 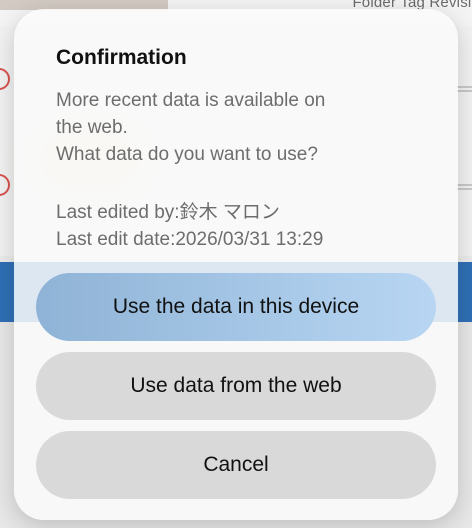 What do you see at coordinates (121, 57) in the screenshot?
I see `dialog-title: Confirmation` at bounding box center [121, 57].